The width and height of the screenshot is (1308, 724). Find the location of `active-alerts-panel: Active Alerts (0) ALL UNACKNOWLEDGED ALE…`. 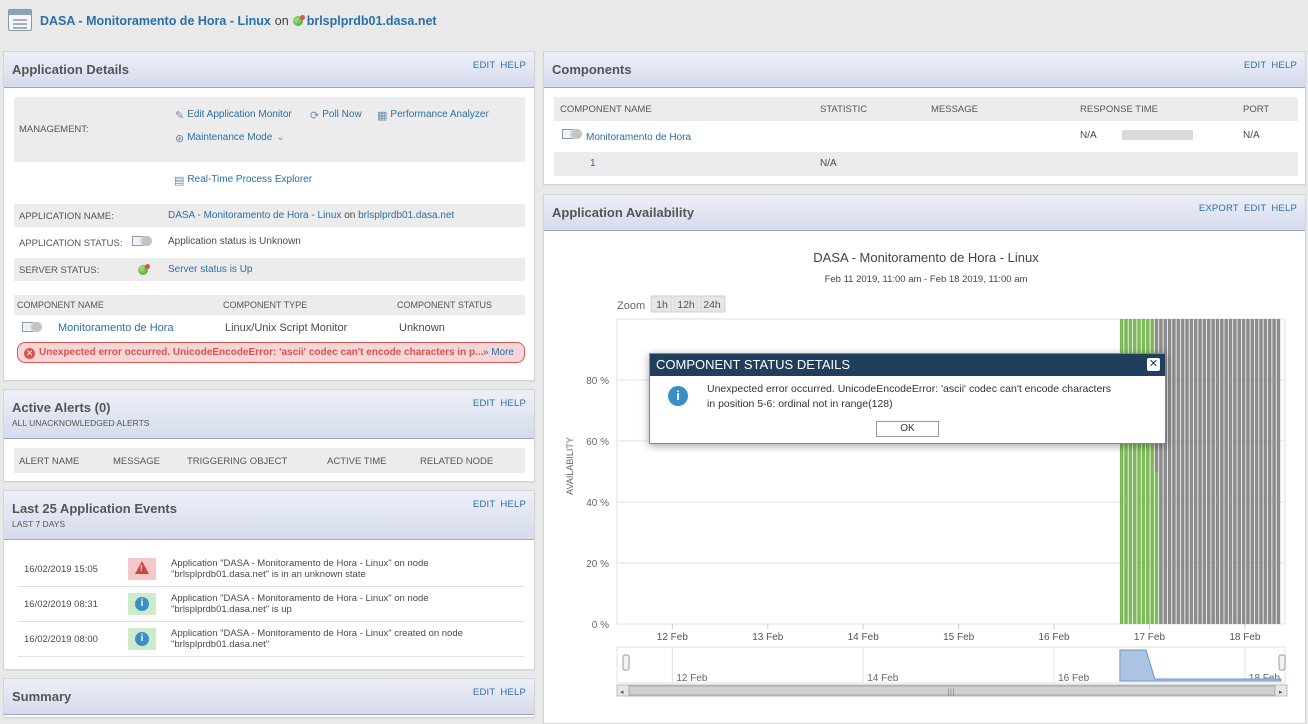

active-alerts-panel: Active Alerts (0) ALL UNACKNOWLEDGED ALE… is located at coordinates (269, 435).